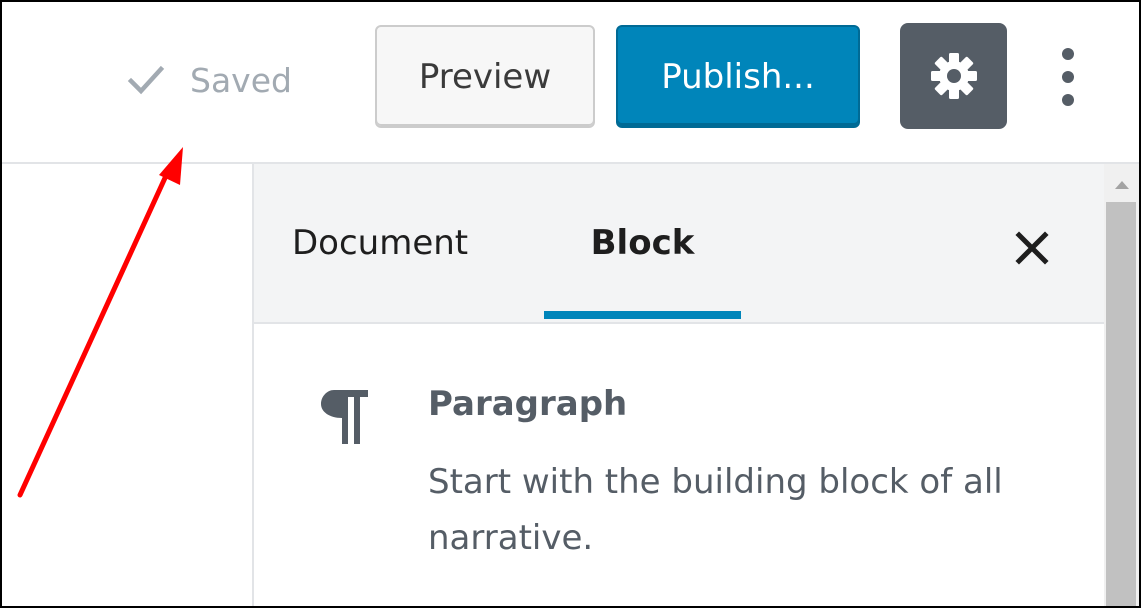 Image resolution: width=1141 pixels, height=608 pixels. Describe the element at coordinates (402, 243) in the screenshot. I see `tab-document: Document` at that location.